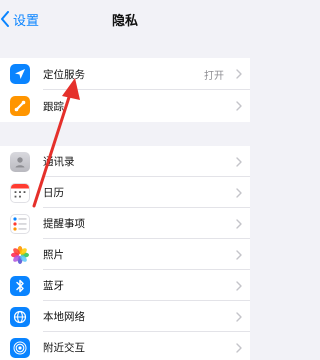 Image resolution: width=320 pixels, height=360 pixels. I want to click on row-label: 日历, so click(53, 193).